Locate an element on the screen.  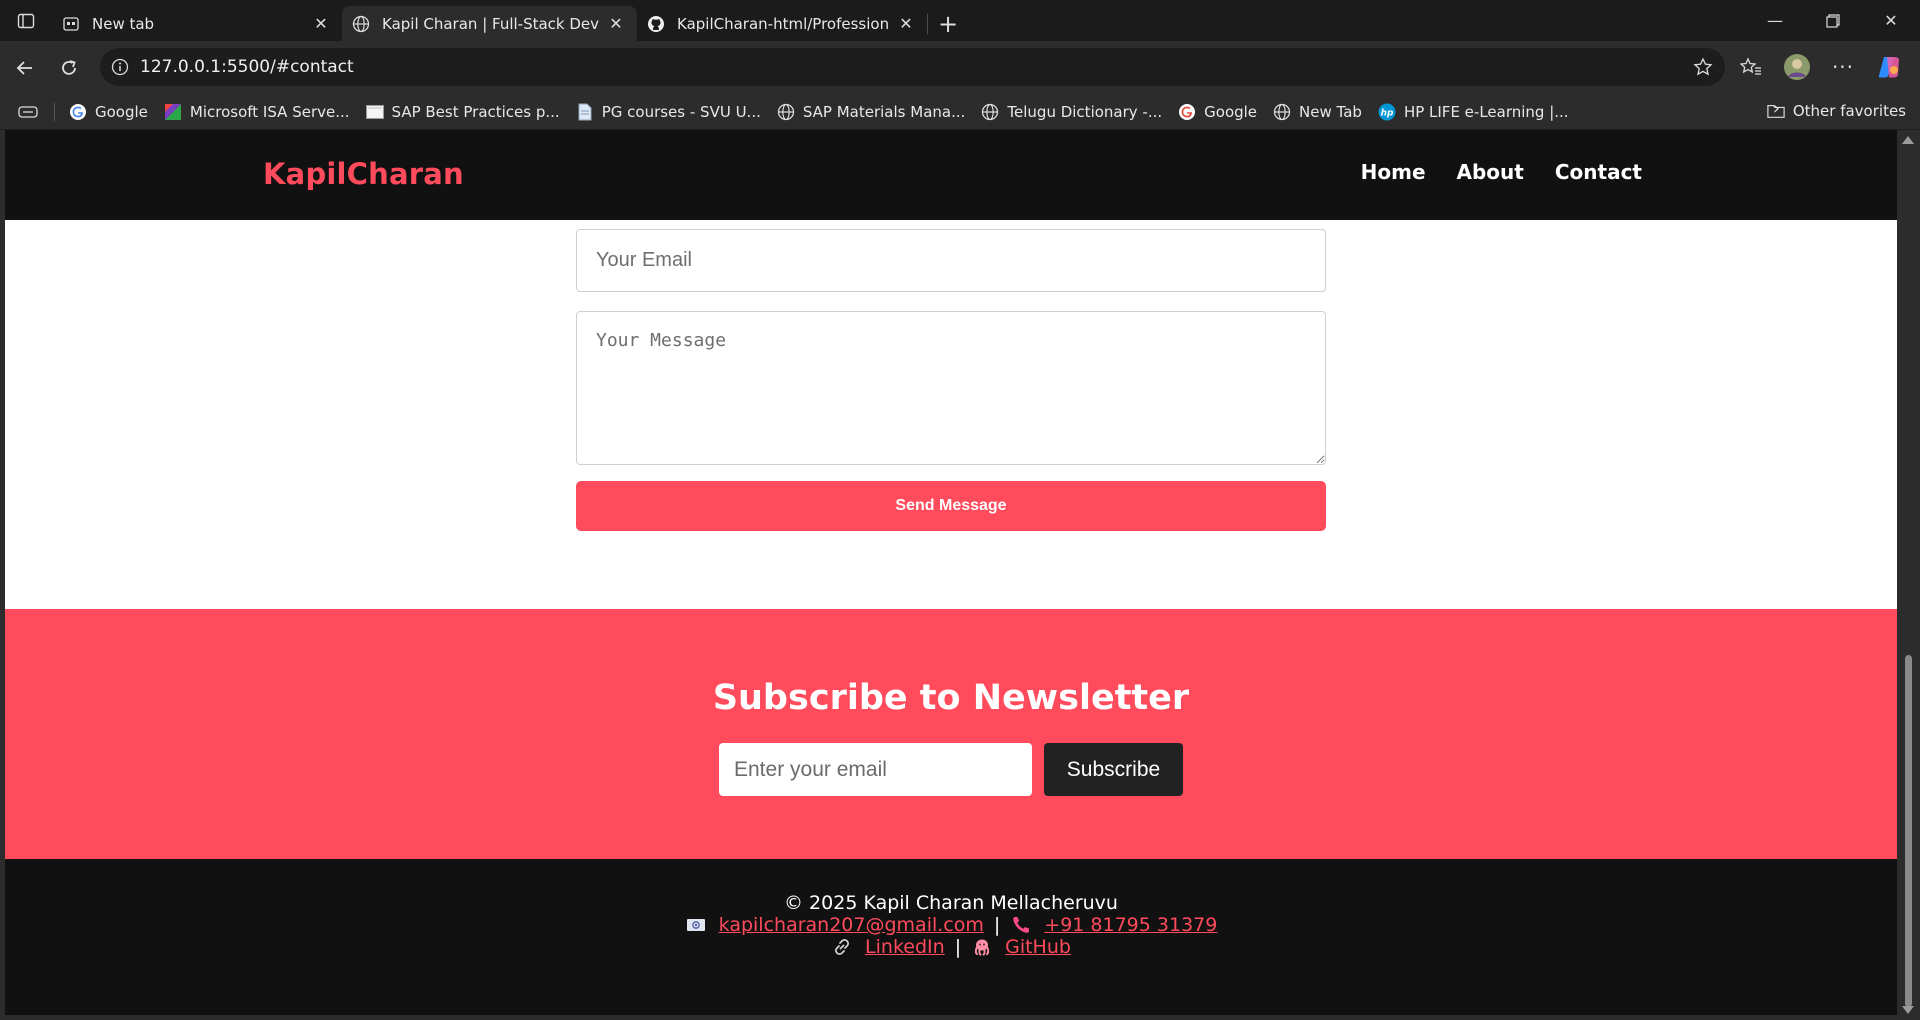
tab-actions-icon is located at coordinates (26, 20).